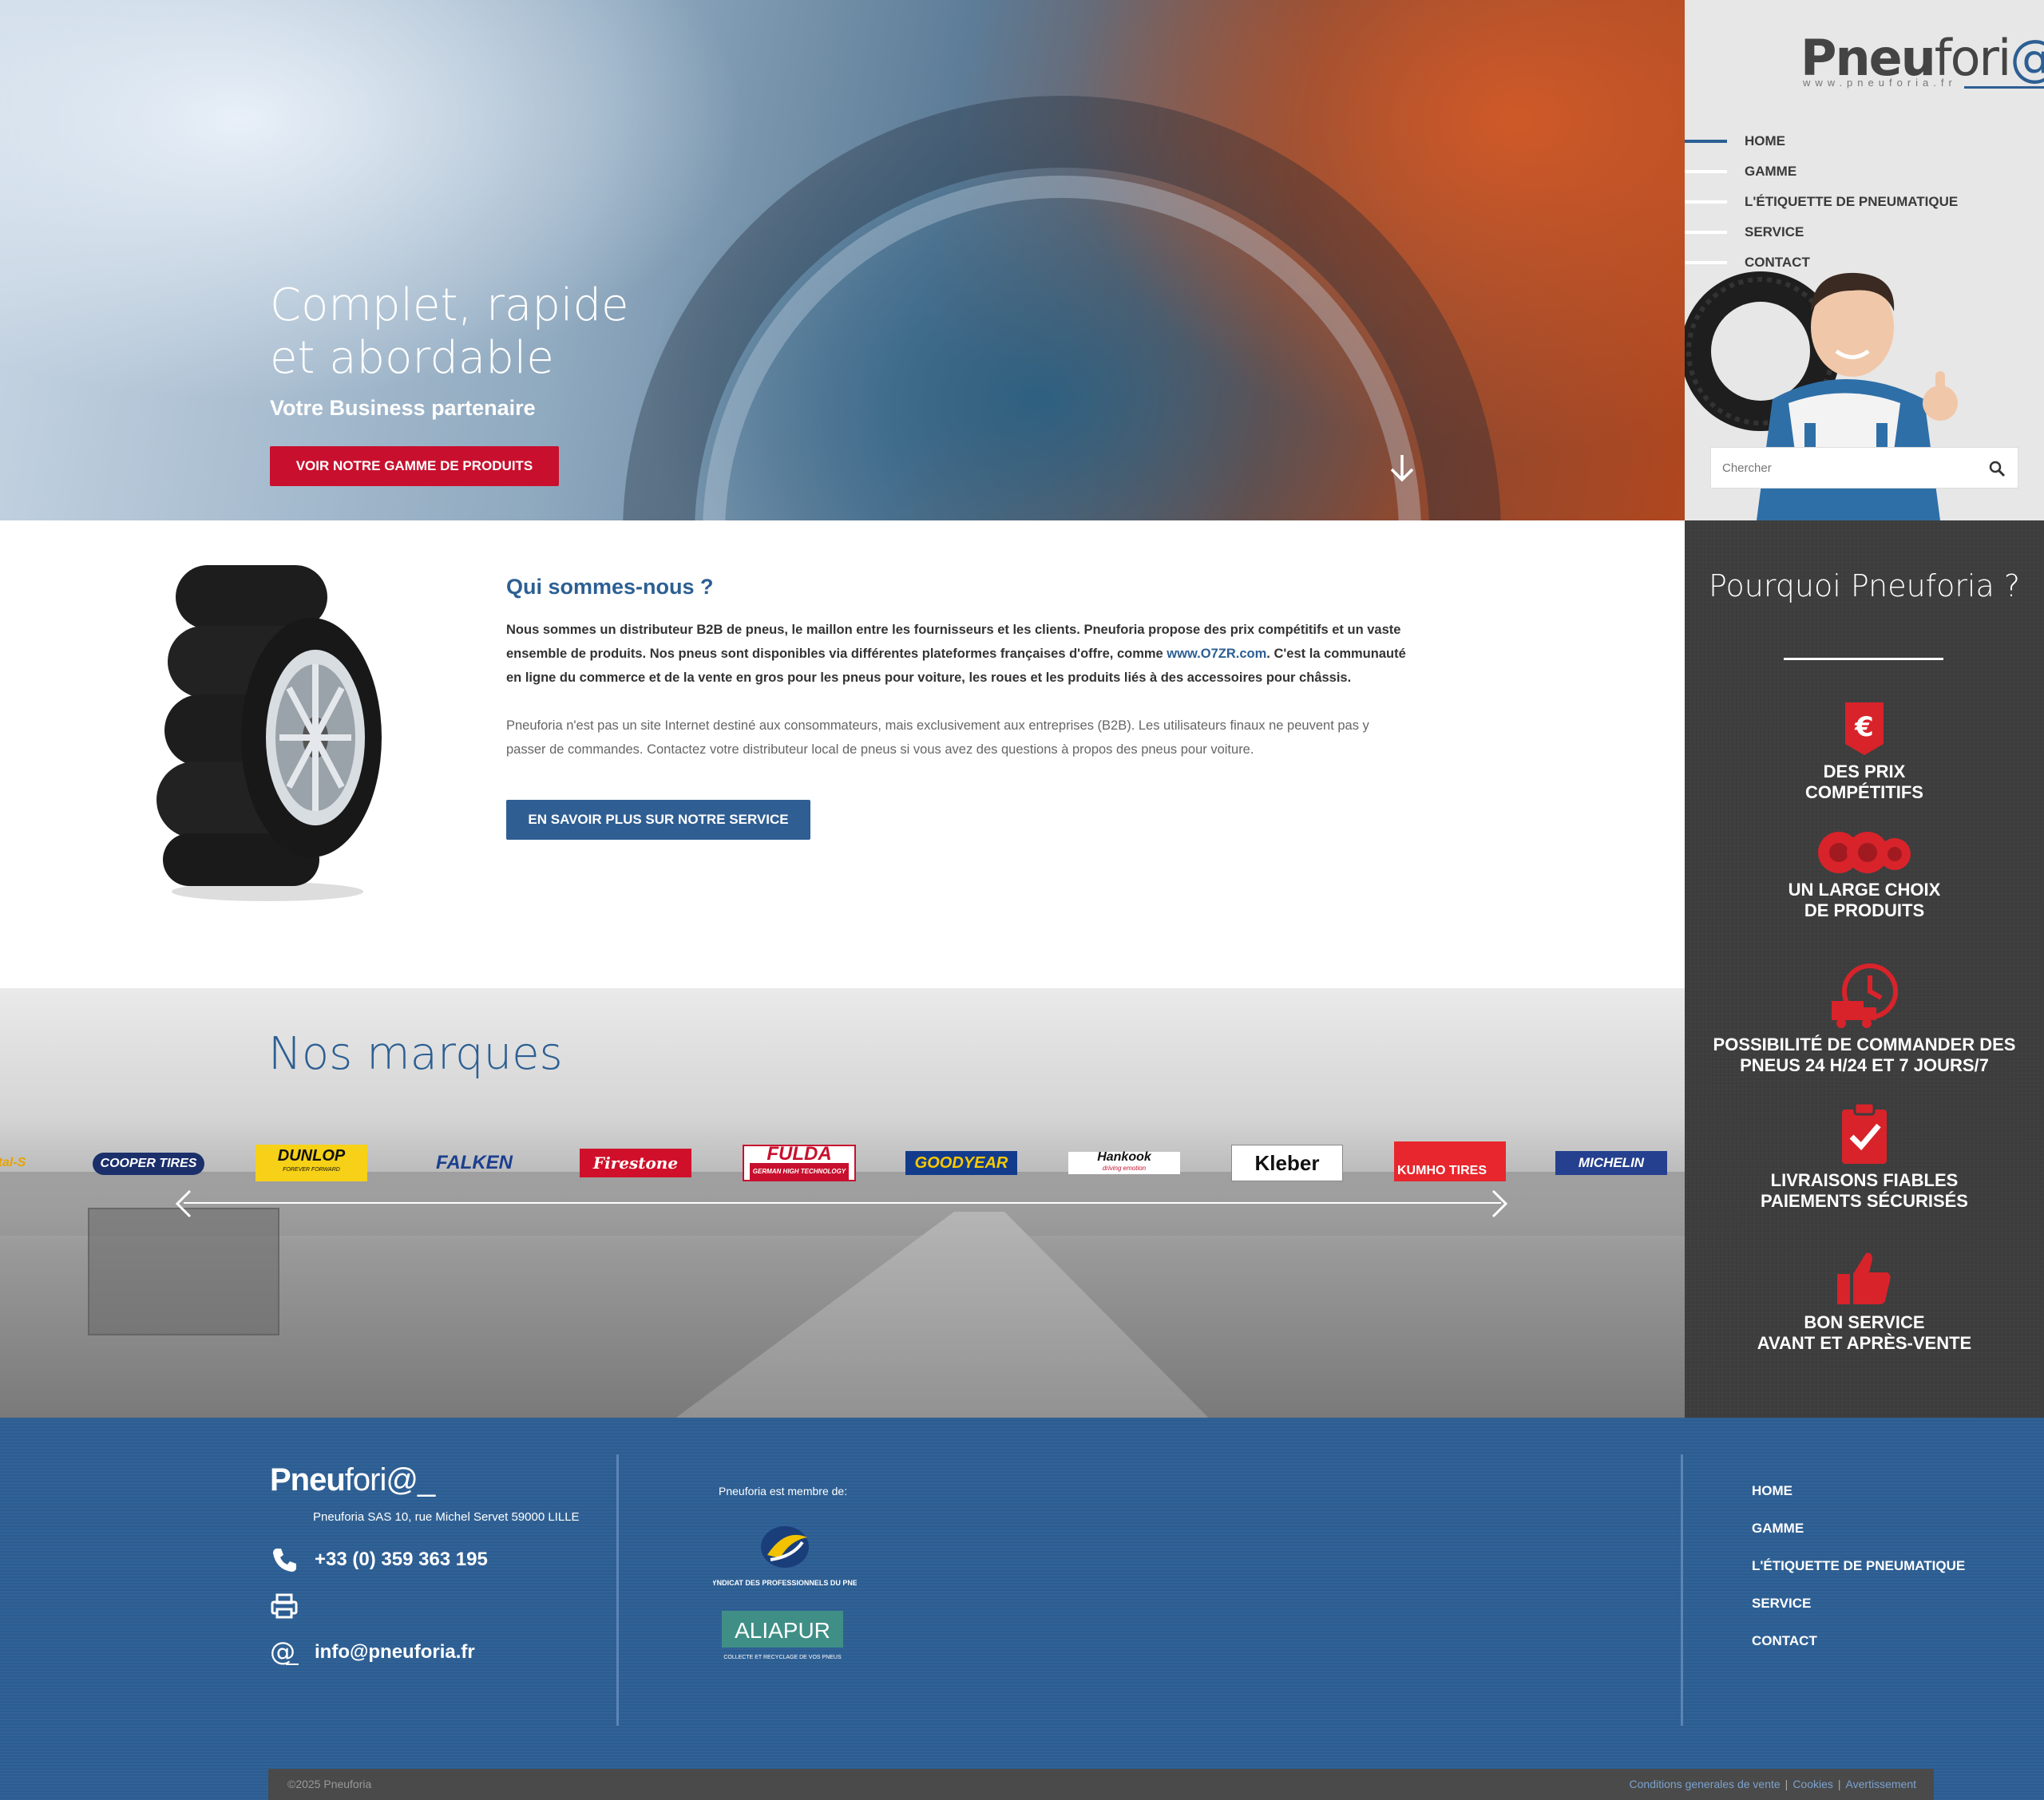 The image size is (2044, 1800). I want to click on brand-logo-falken: FALKEN, so click(474, 1163).